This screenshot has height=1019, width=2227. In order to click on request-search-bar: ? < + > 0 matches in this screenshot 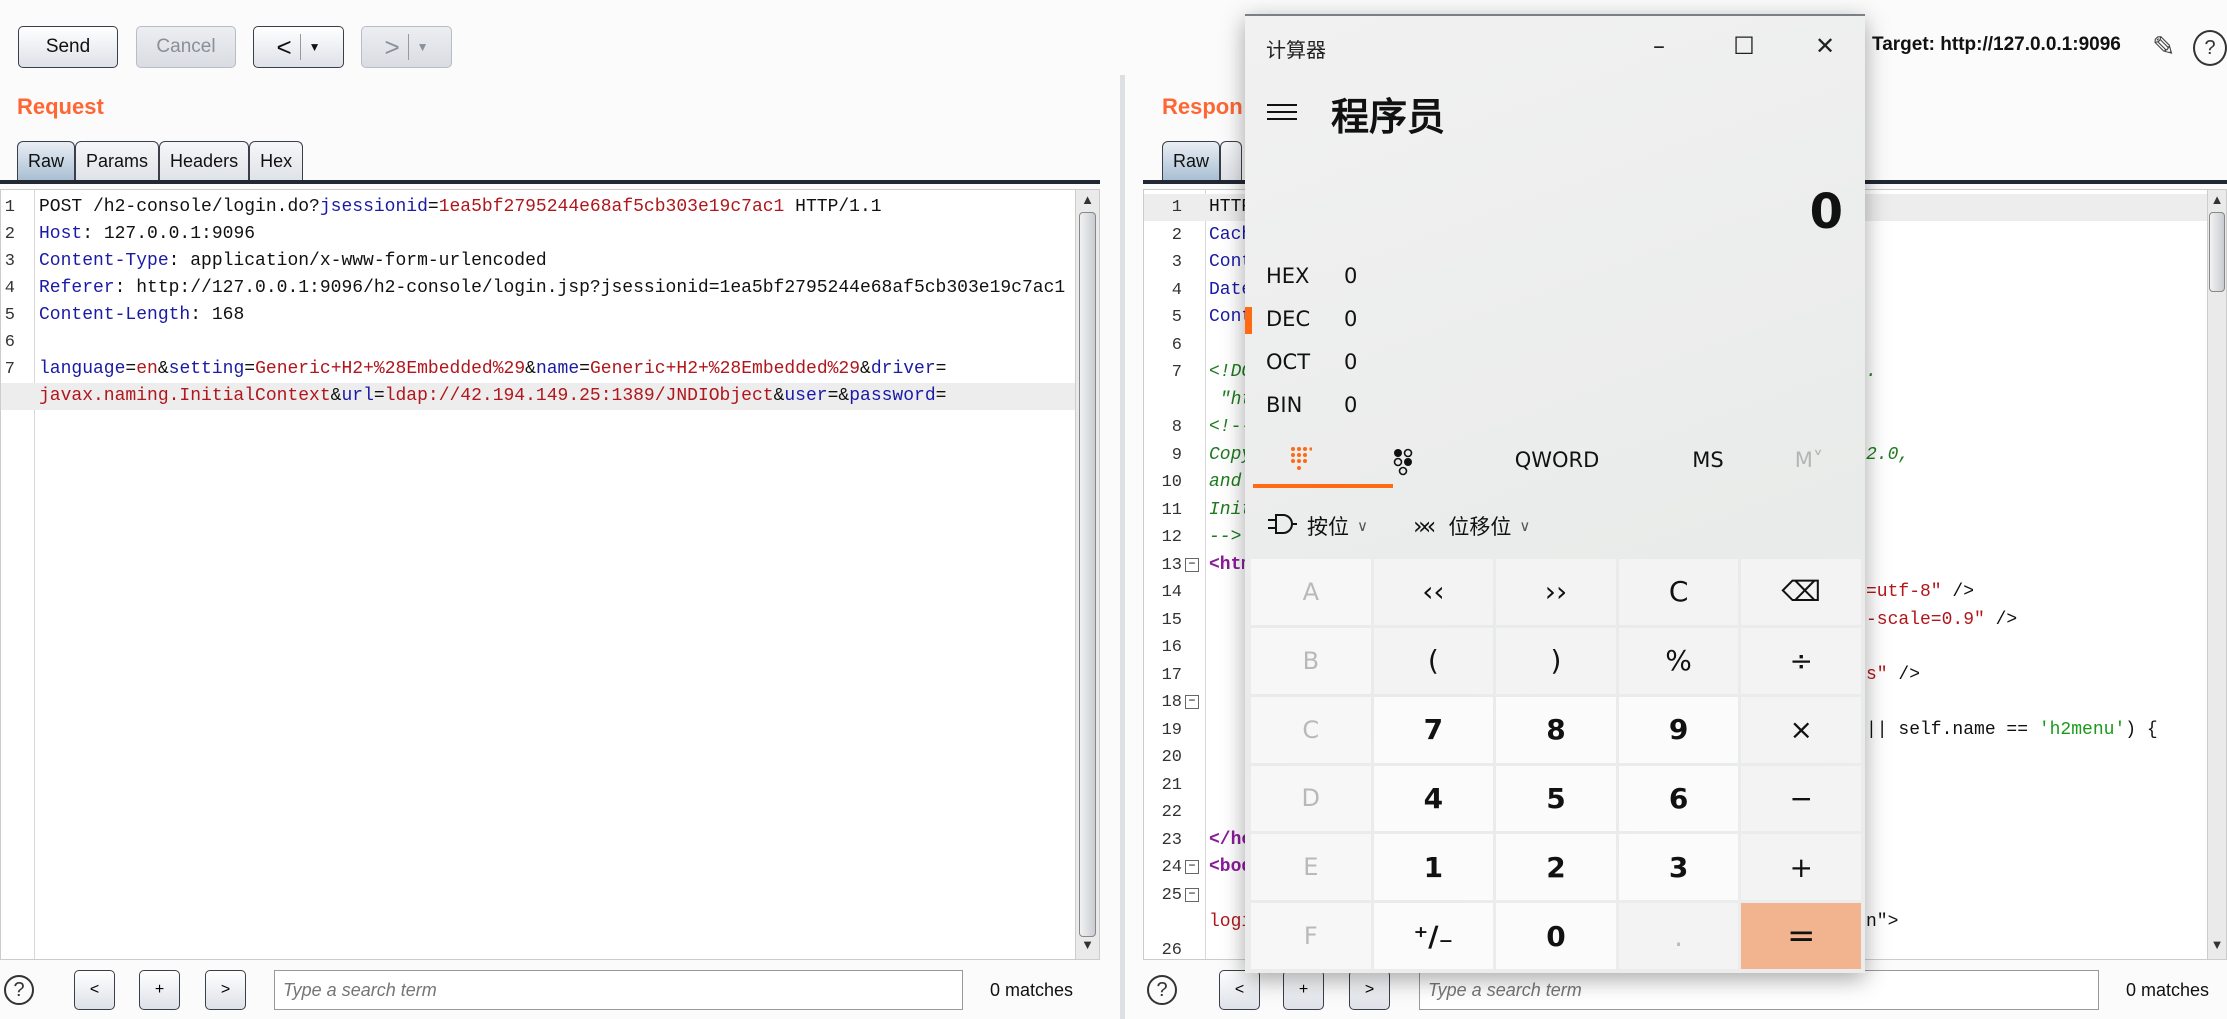, I will do `click(550, 990)`.